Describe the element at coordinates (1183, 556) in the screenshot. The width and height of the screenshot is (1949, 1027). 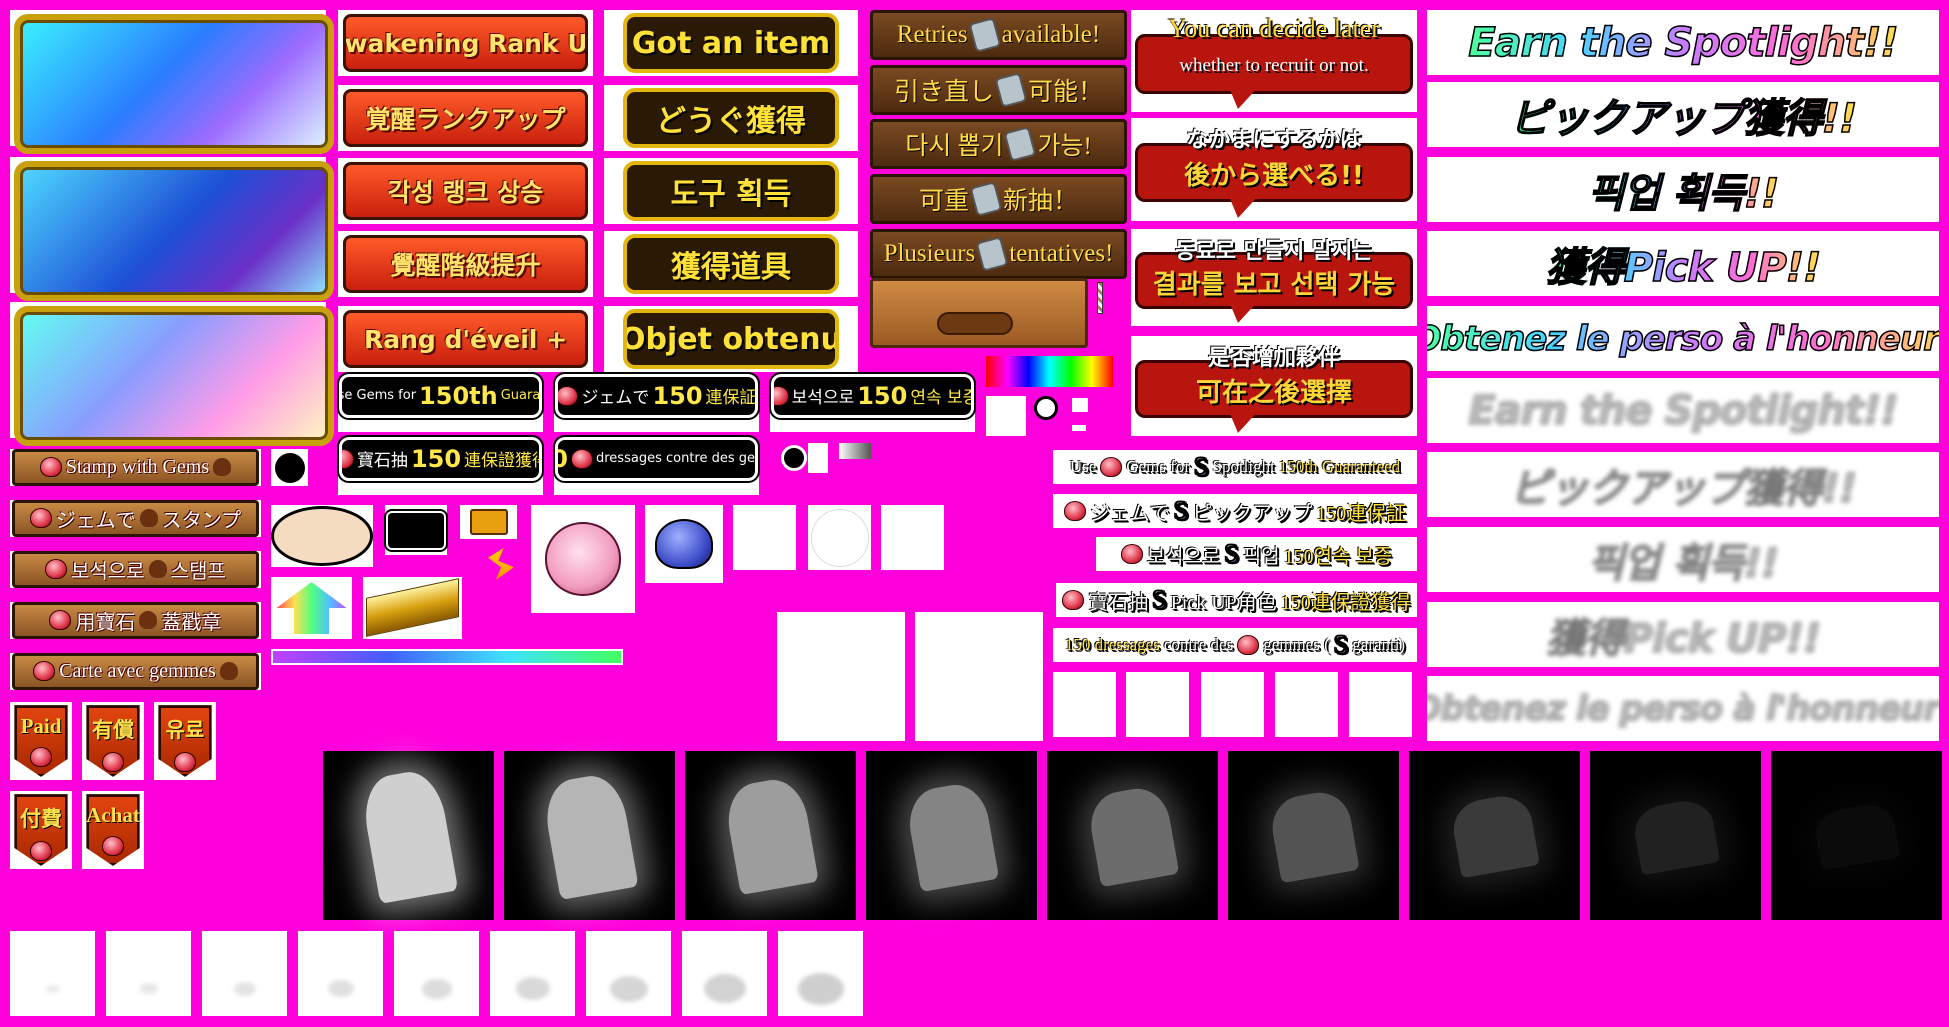
I see `bar-text-b: 보석으로` at that location.